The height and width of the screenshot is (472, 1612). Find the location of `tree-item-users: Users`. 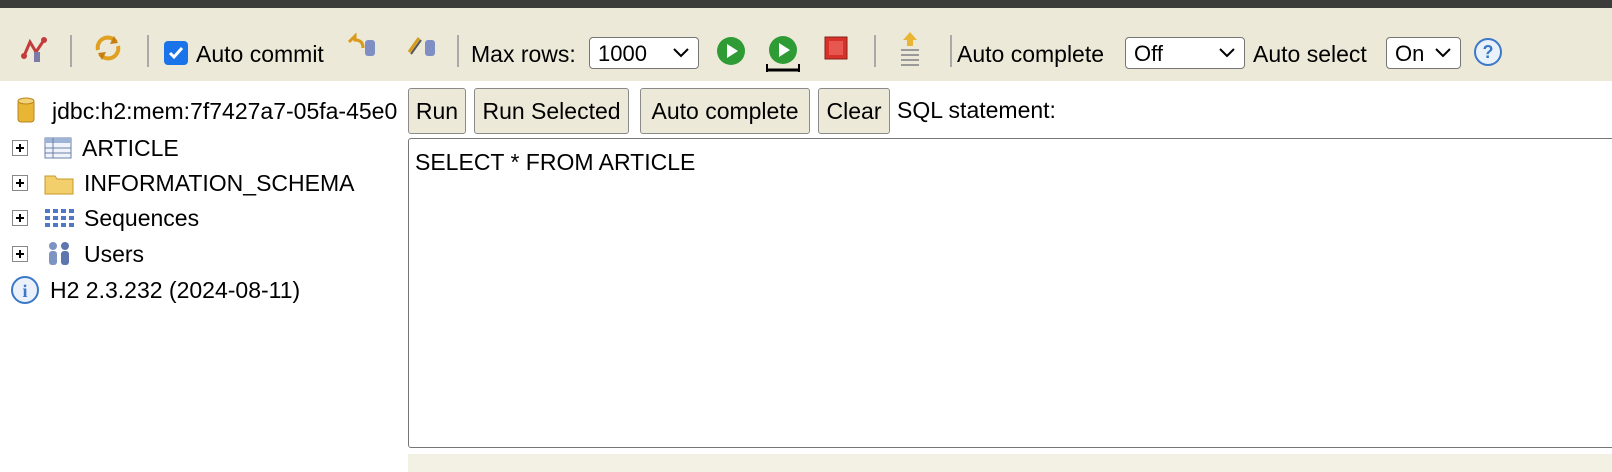

tree-item-users: Users is located at coordinates (78, 254).